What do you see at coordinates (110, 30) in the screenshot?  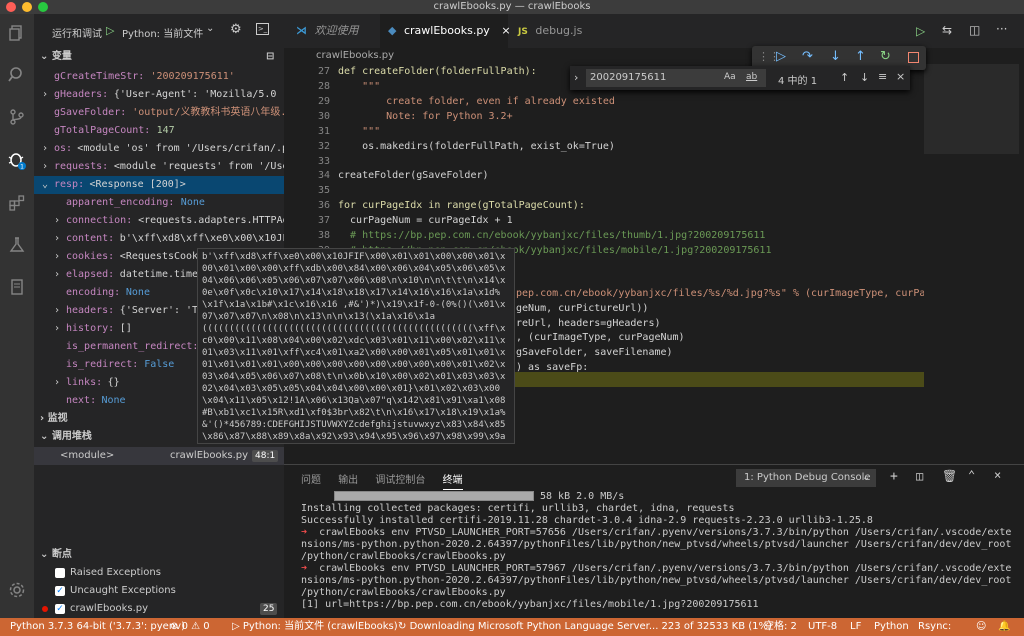 I see `start-debugging-icon: ▷` at bounding box center [110, 30].